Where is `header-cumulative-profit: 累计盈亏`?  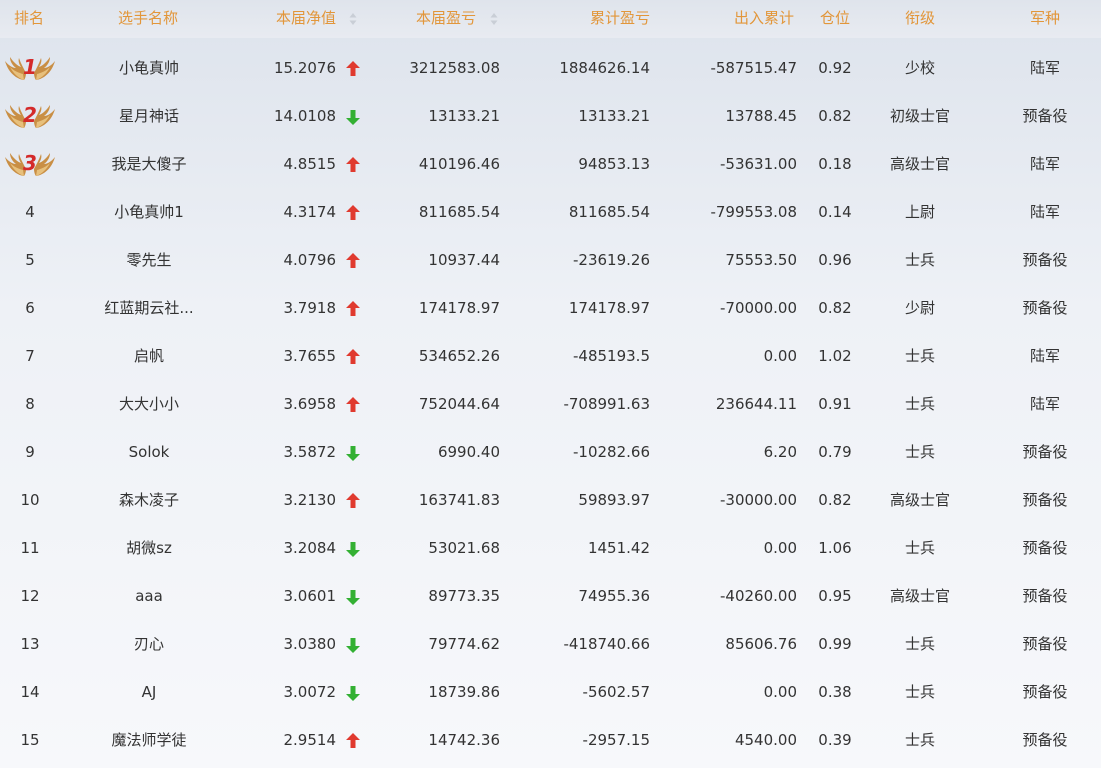
header-cumulative-profit: 累计盈亏 is located at coordinates (590, 19).